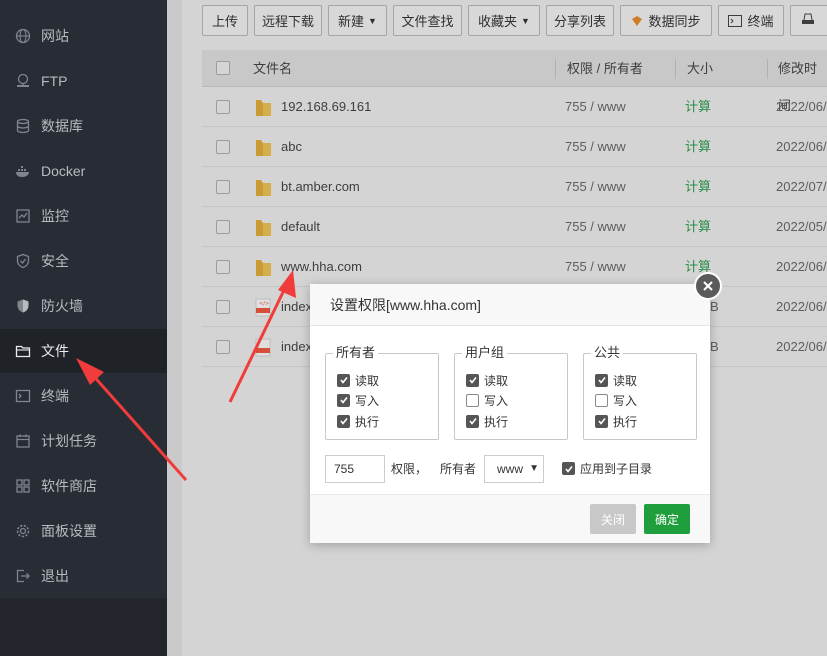 Image resolution: width=827 pixels, height=656 pixels. I want to click on owner-read-option: 读取, so click(358, 380).